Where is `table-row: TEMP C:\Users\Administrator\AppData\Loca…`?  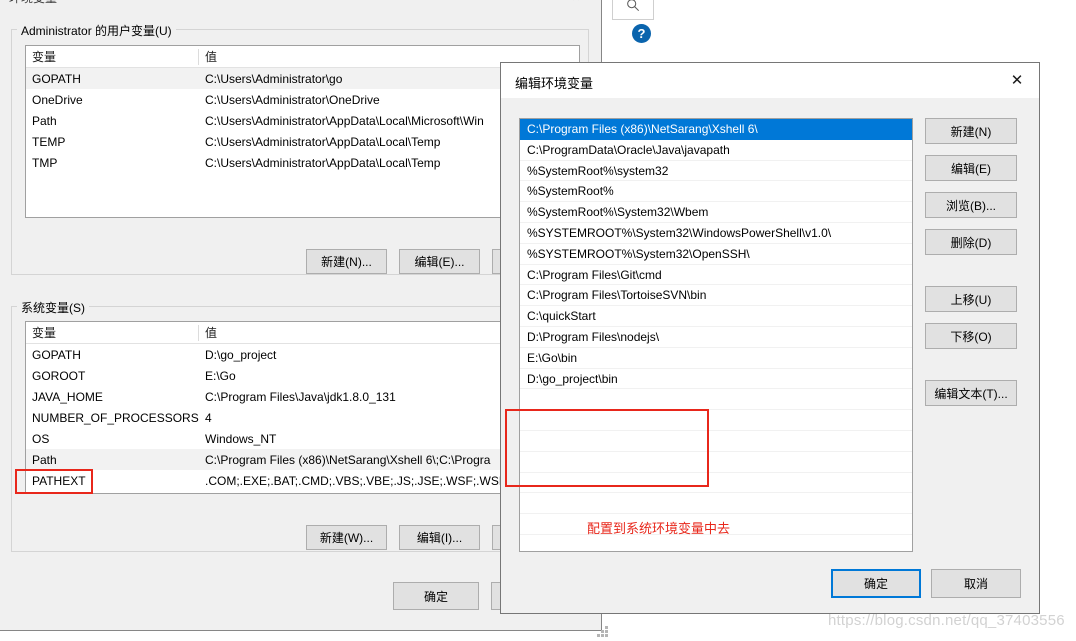 table-row: TEMP C:\Users\Administrator\AppData\Loca… is located at coordinates (302, 141).